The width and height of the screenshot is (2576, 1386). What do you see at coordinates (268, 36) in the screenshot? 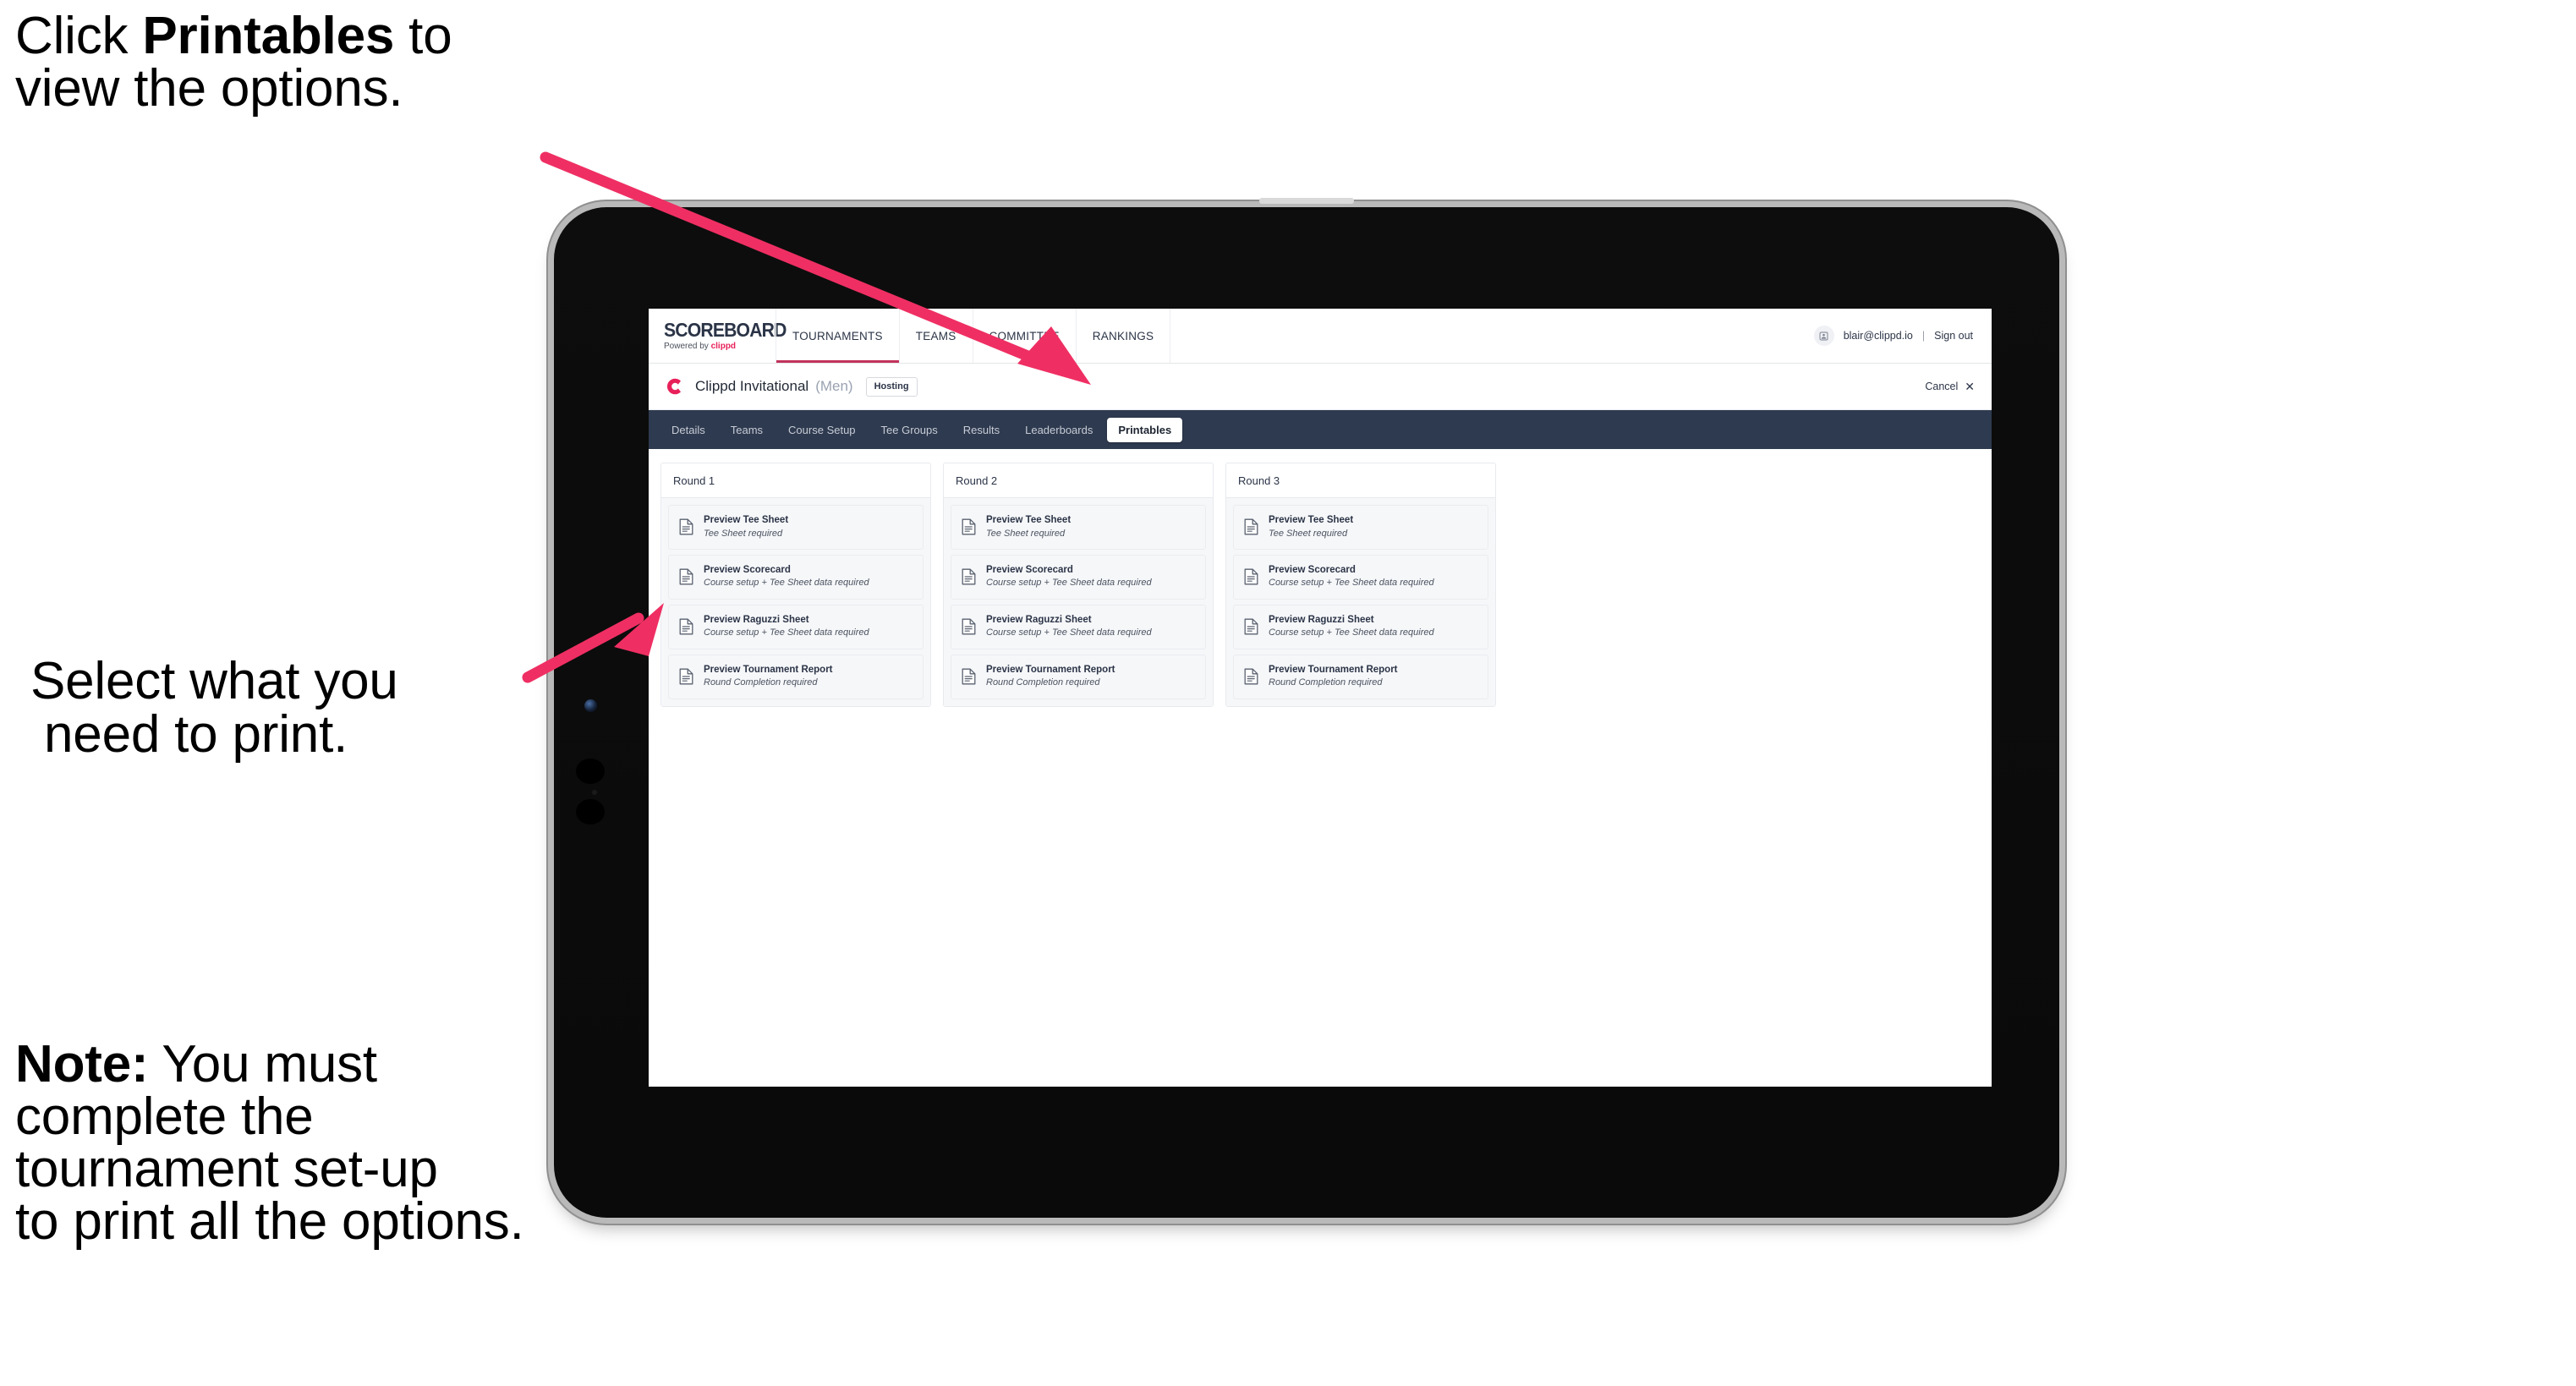
I see `annotation-top-bold: Printables` at bounding box center [268, 36].